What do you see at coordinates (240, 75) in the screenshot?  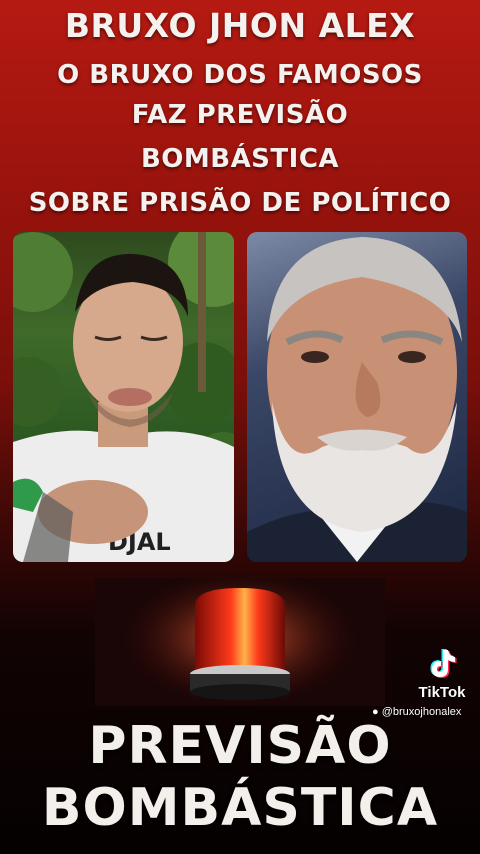 I see `headline-line-2: O BRUXO DOS FAMOSOS` at bounding box center [240, 75].